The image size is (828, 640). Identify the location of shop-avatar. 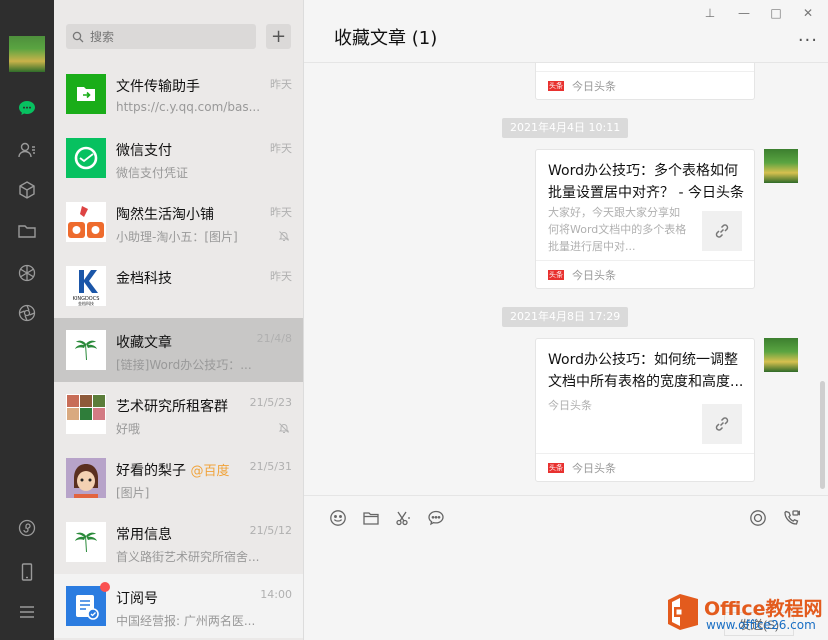
(86, 222).